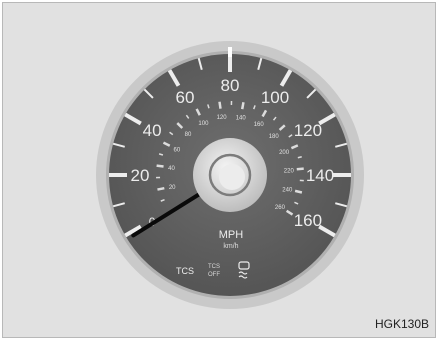  Describe the element at coordinates (152, 130) in the screenshot. I see `mph-label-40: 40` at that location.